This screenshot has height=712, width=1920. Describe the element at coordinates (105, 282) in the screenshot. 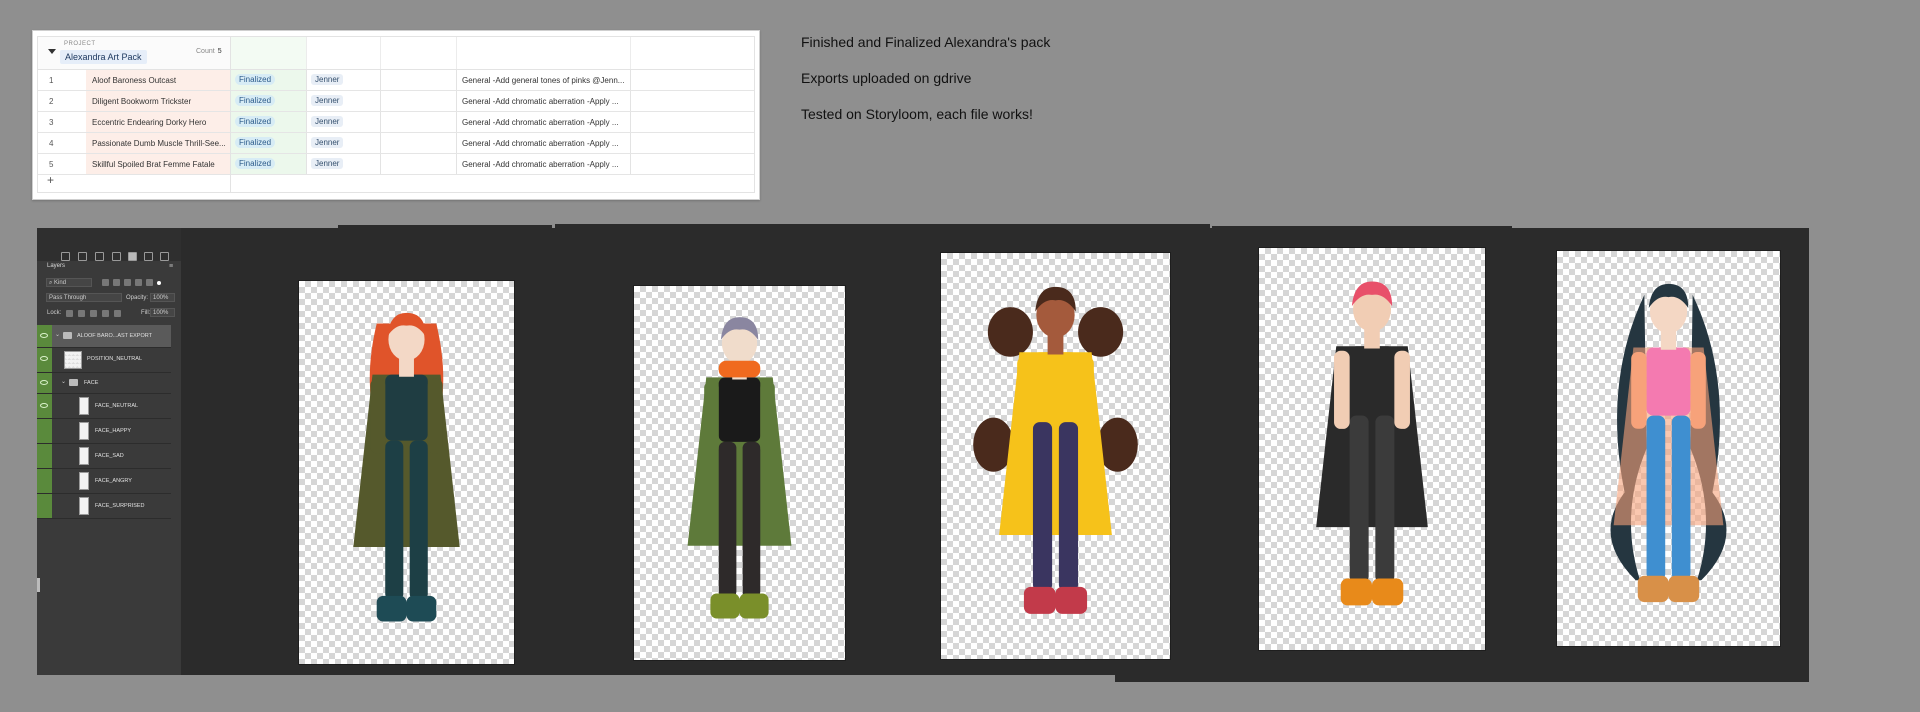

I see `pixel-filter-icon` at that location.